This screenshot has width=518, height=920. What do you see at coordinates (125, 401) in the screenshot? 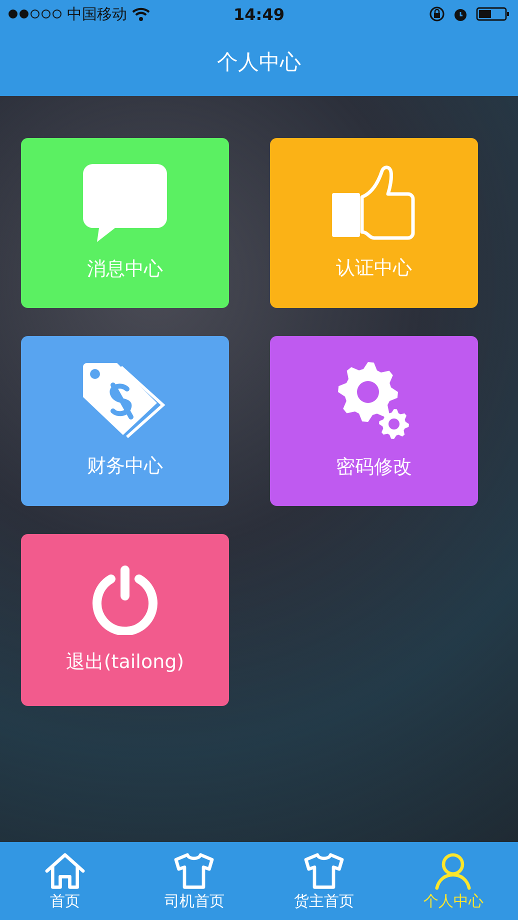
I see `price-tag-icon` at bounding box center [125, 401].